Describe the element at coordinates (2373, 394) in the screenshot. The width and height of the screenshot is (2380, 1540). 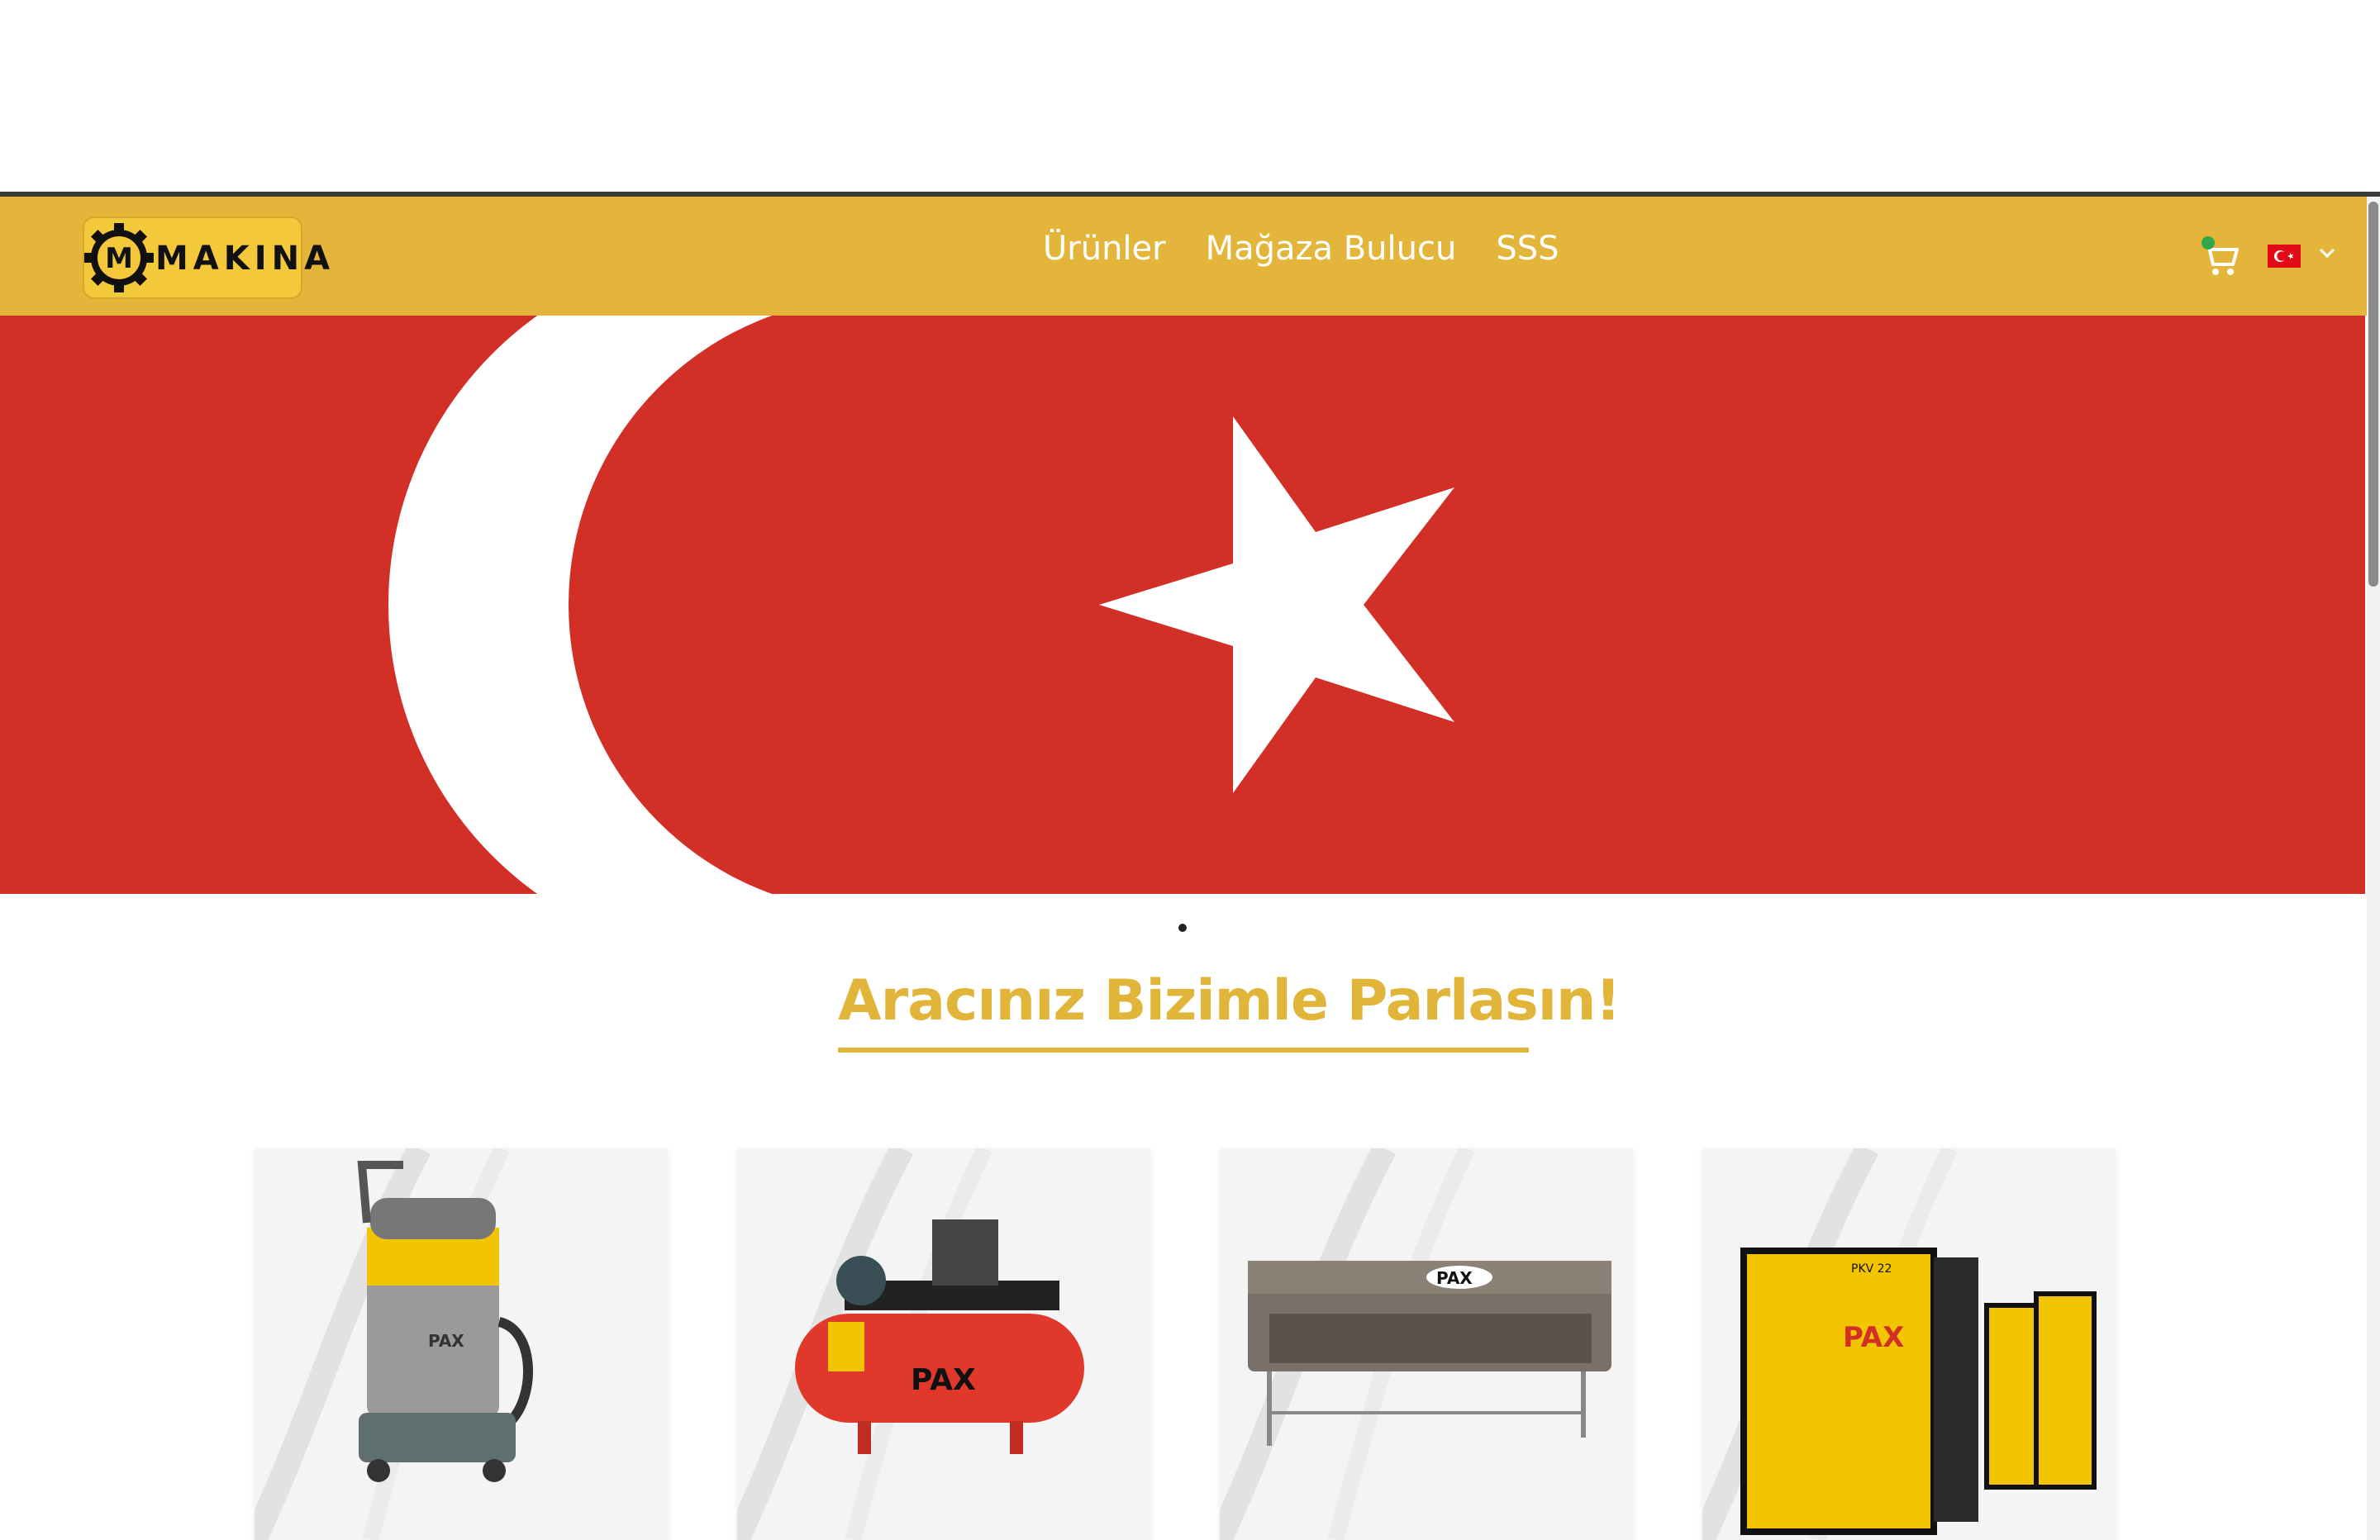
I see `scrollbar-thumb` at that location.